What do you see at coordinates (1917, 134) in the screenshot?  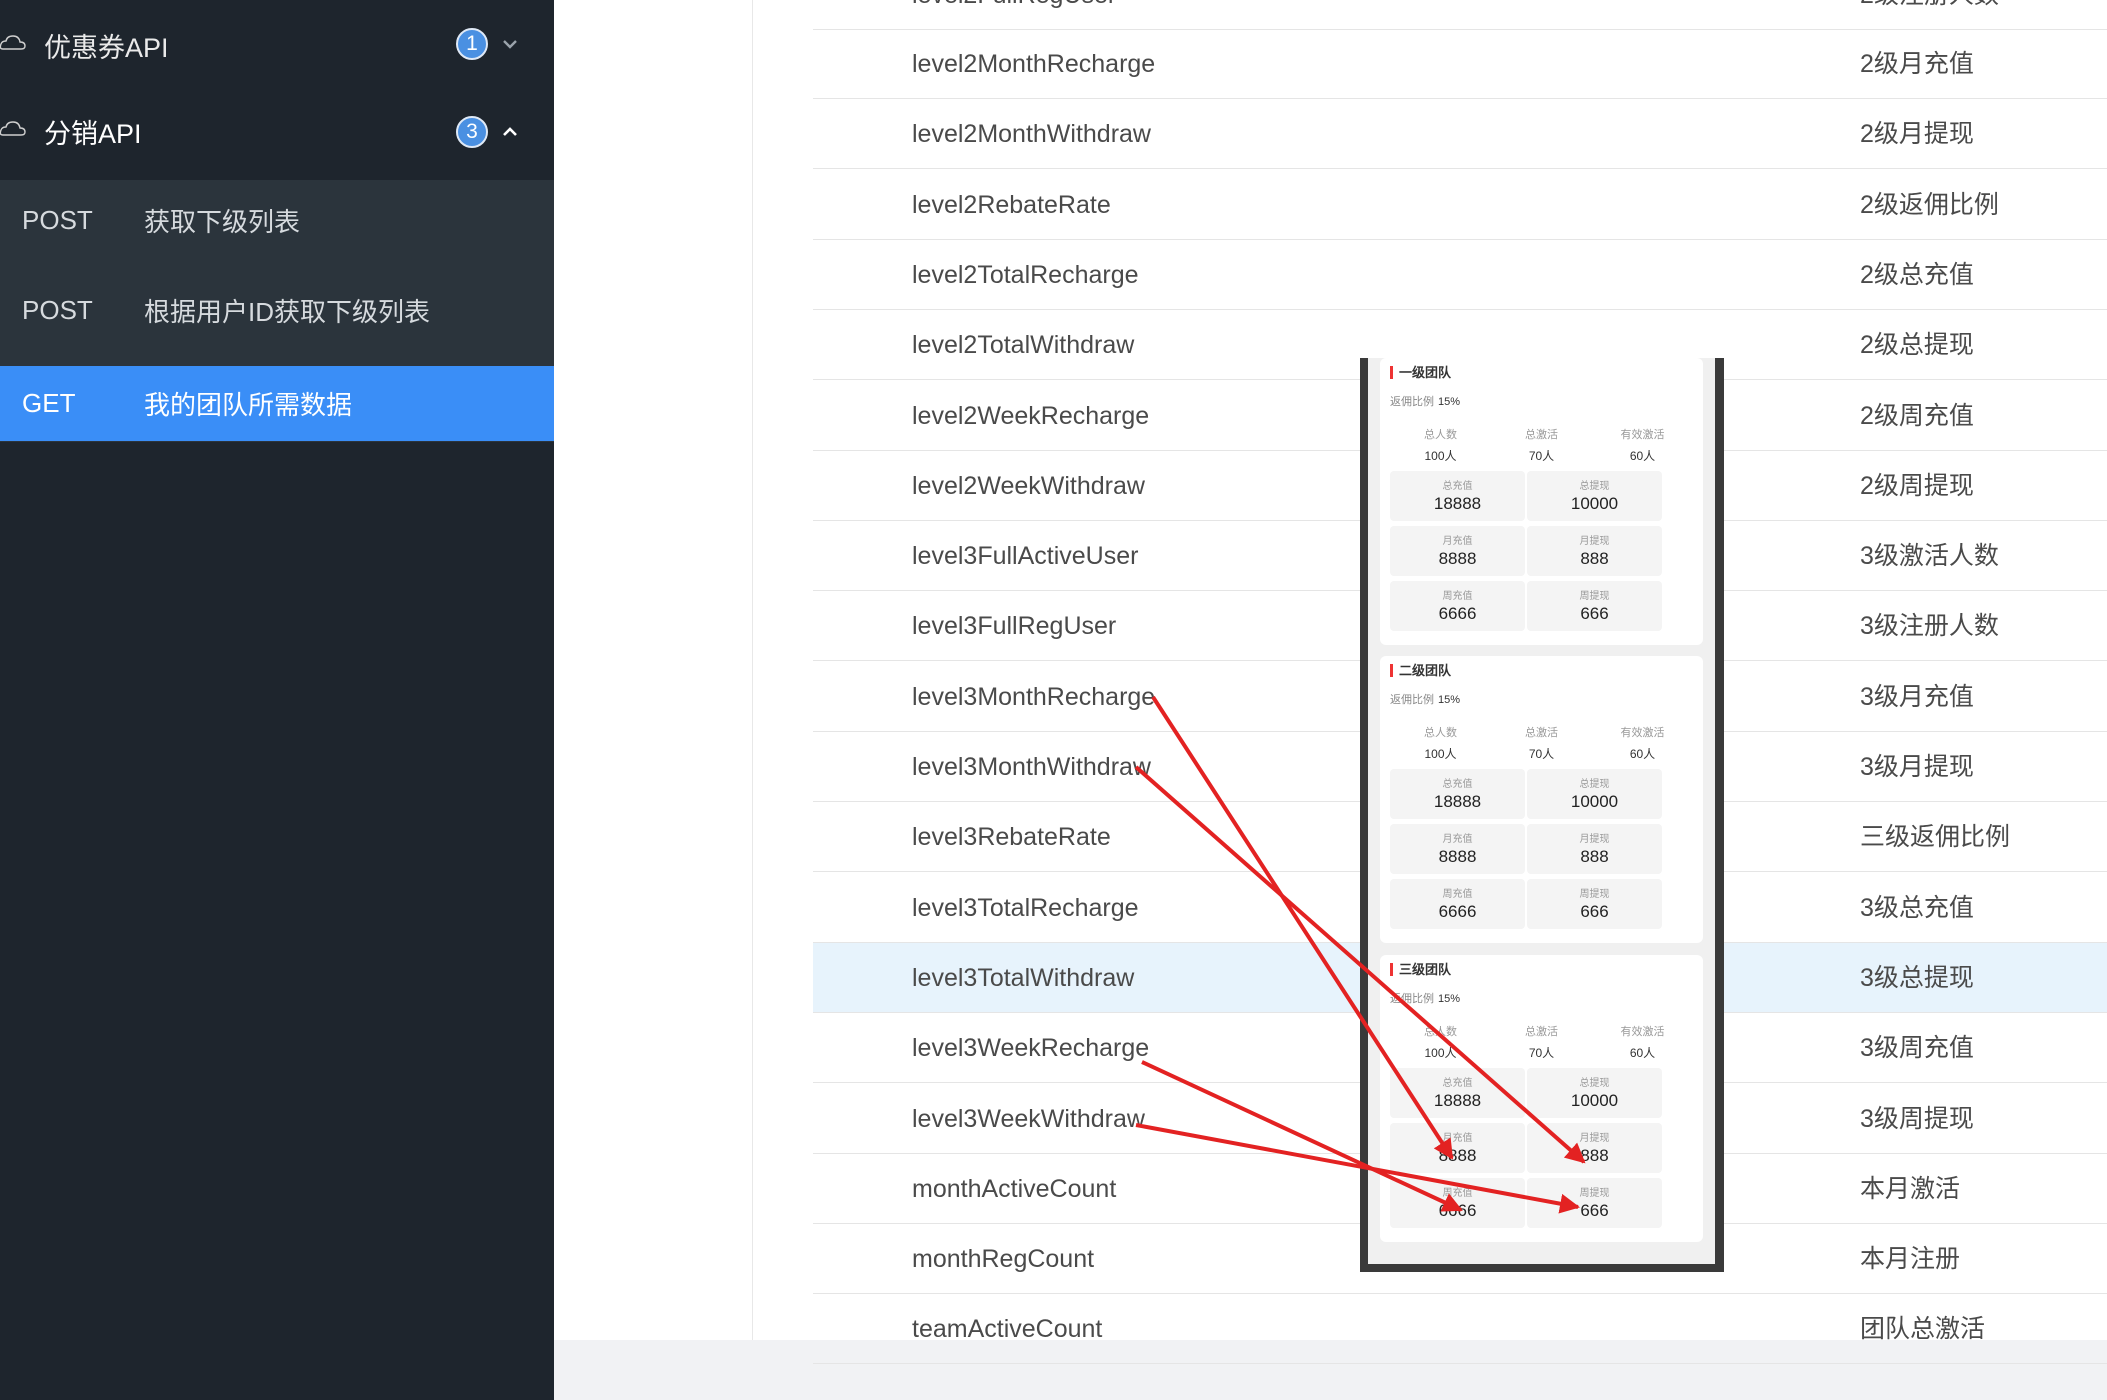 I see `field-description: 2级月提现` at bounding box center [1917, 134].